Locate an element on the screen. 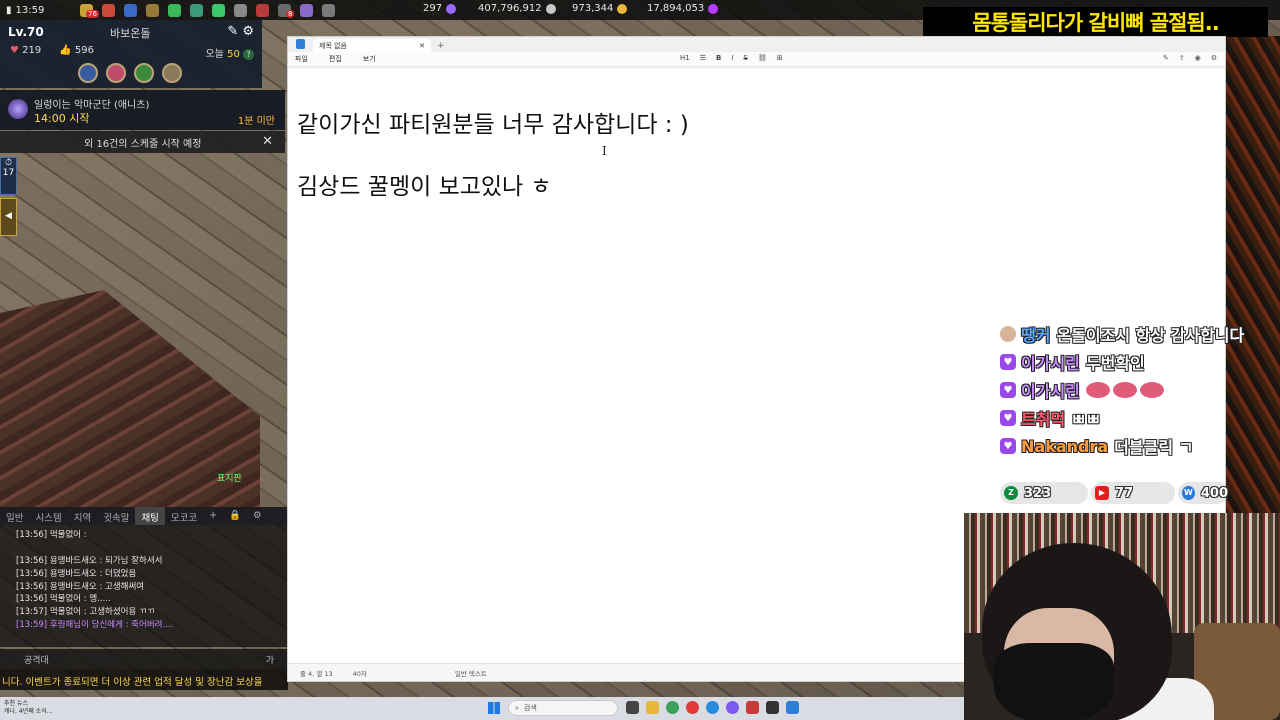 Image resolution: width=1280 pixels, height=720 pixels. guild-icon is located at coordinates (196, 10).